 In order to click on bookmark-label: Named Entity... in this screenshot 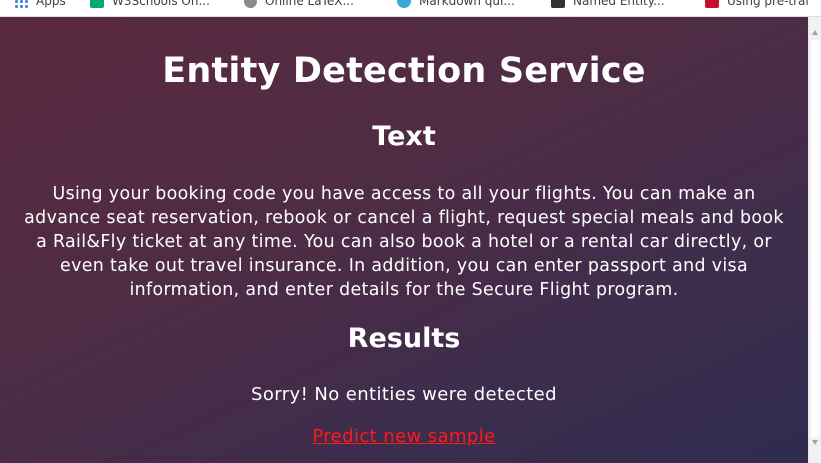, I will do `click(619, 4)`.